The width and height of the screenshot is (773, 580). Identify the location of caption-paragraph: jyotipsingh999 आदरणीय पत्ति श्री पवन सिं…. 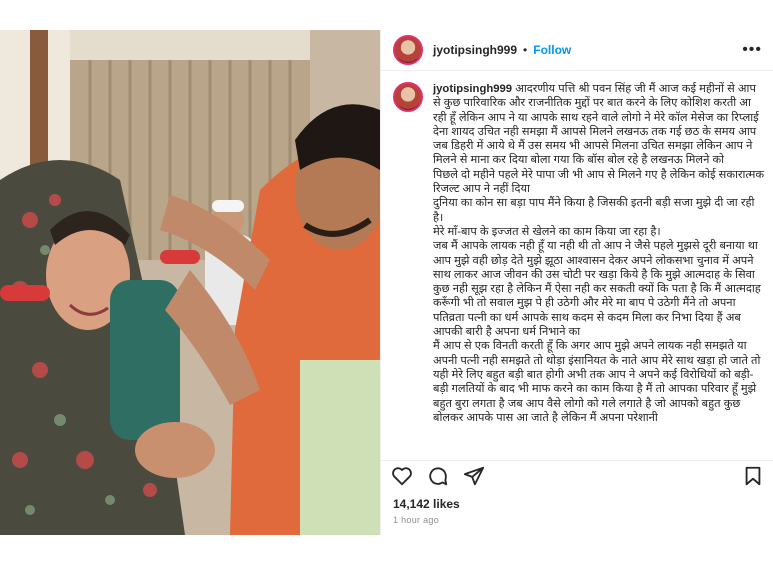
(599, 125).